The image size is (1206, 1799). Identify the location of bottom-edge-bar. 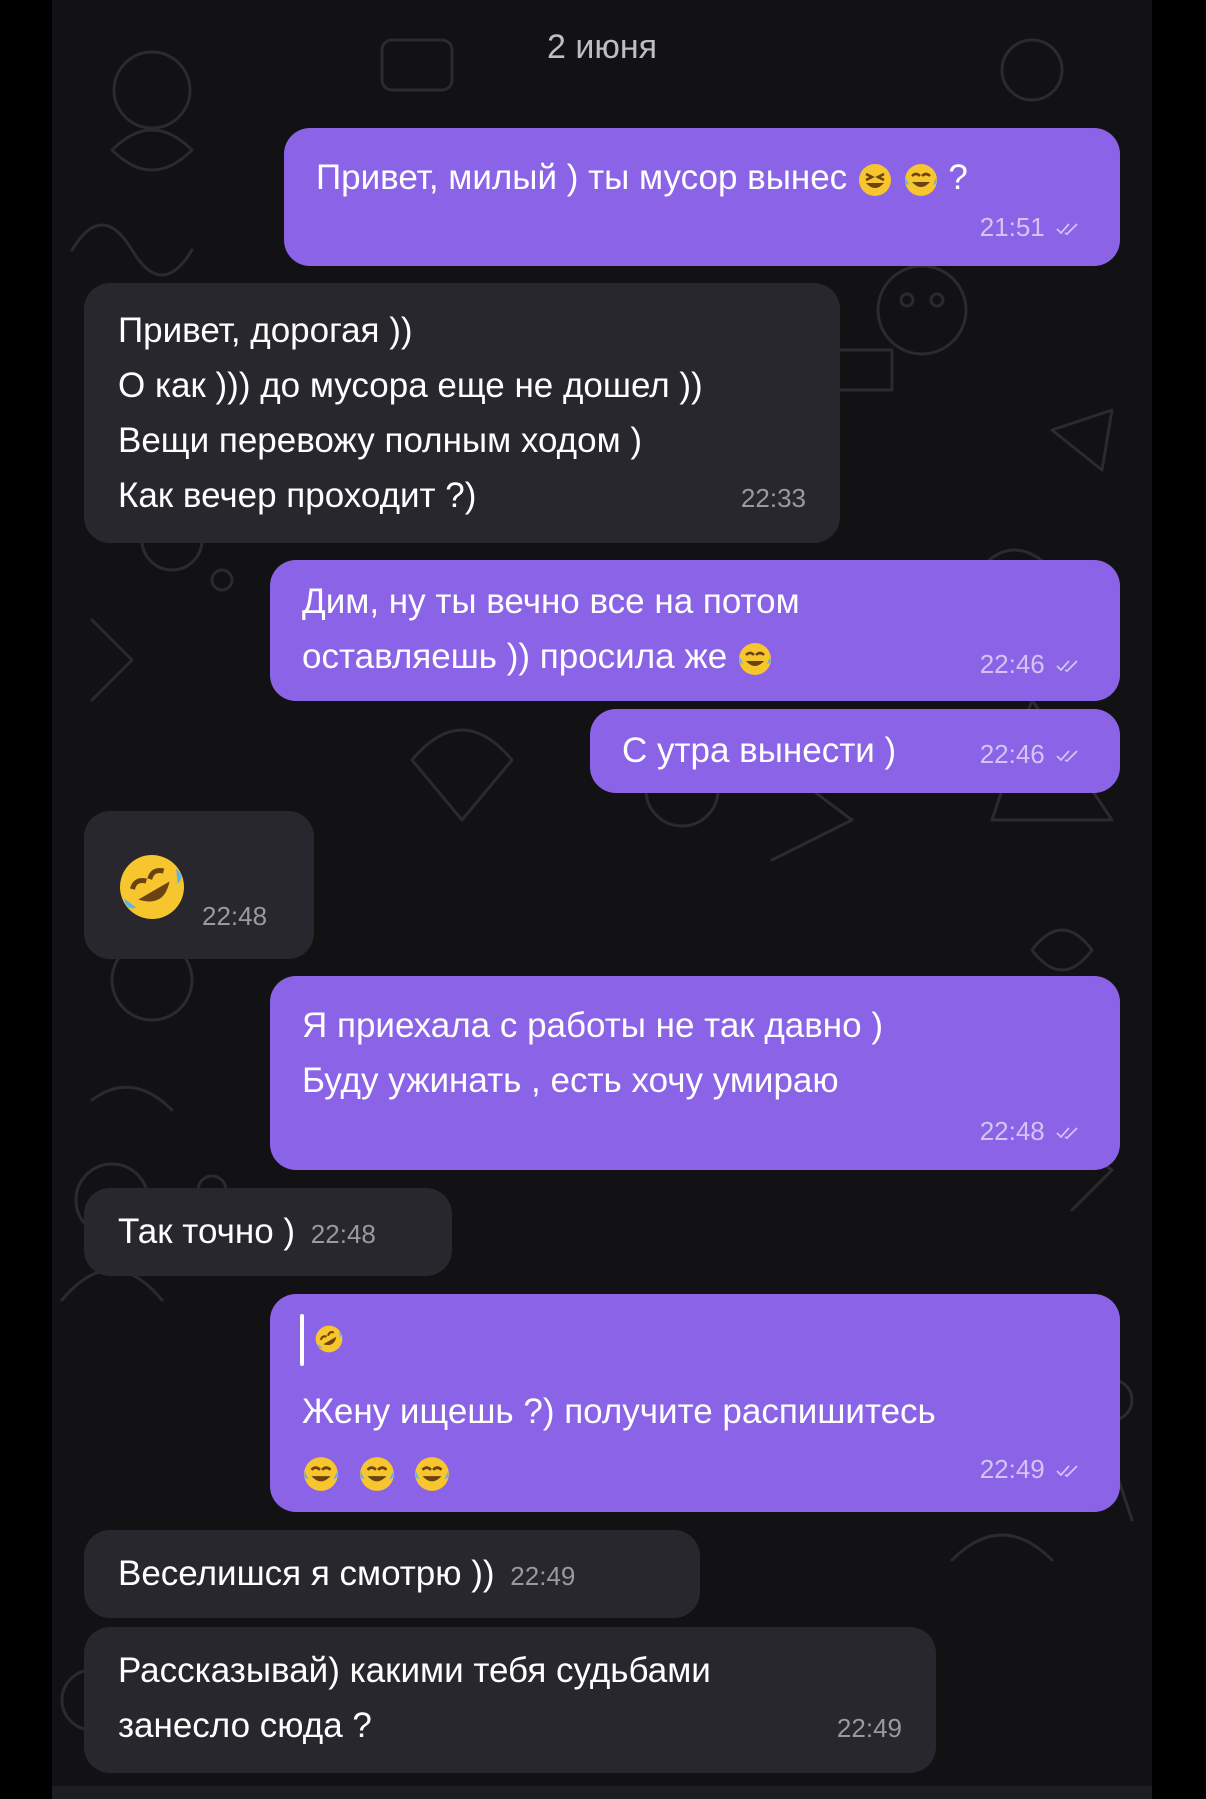
(602, 1792).